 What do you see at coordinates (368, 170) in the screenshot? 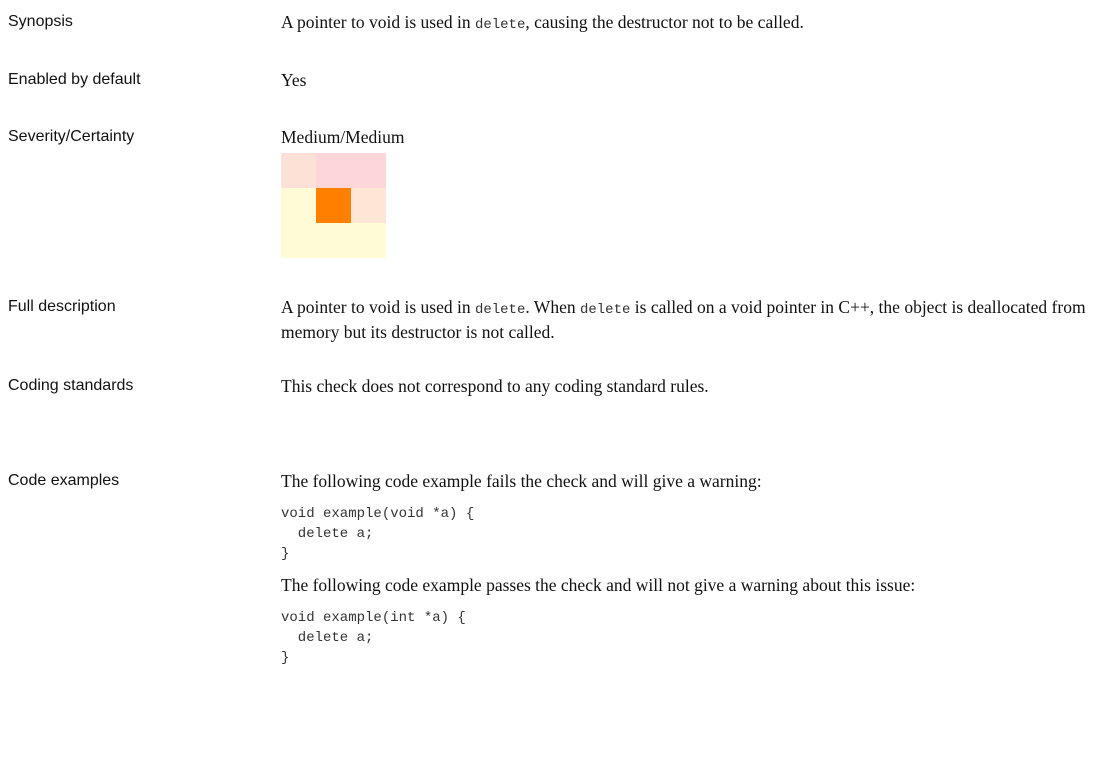
I see `grid-cell-r1c3` at bounding box center [368, 170].